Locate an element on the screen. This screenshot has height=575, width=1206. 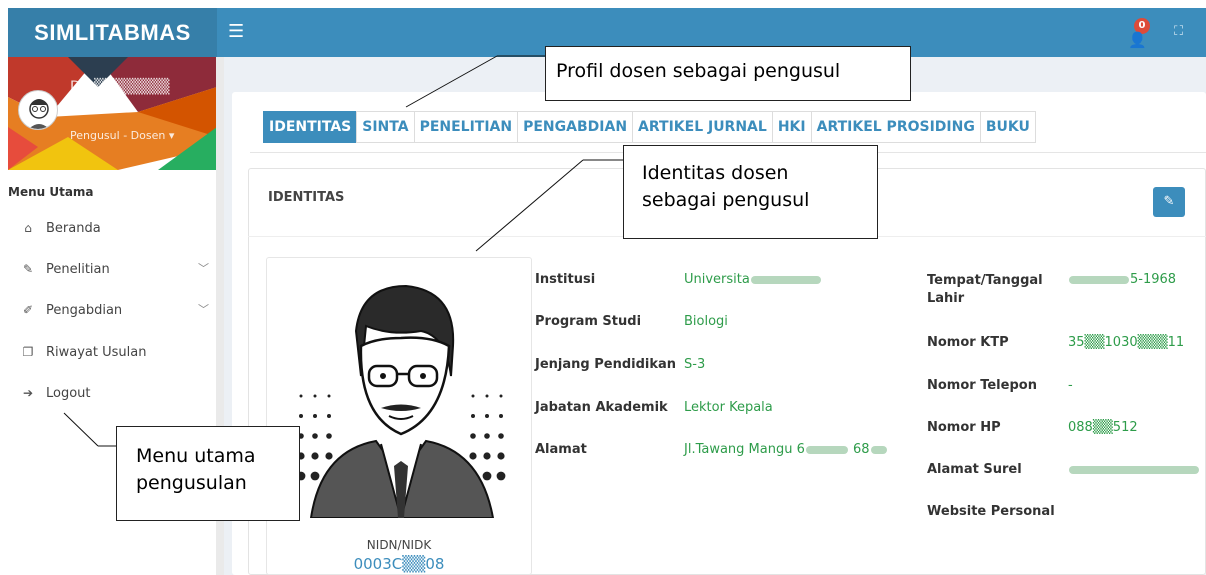
annotation-menu: Menu utama pengusulan is located at coordinates (208, 473).